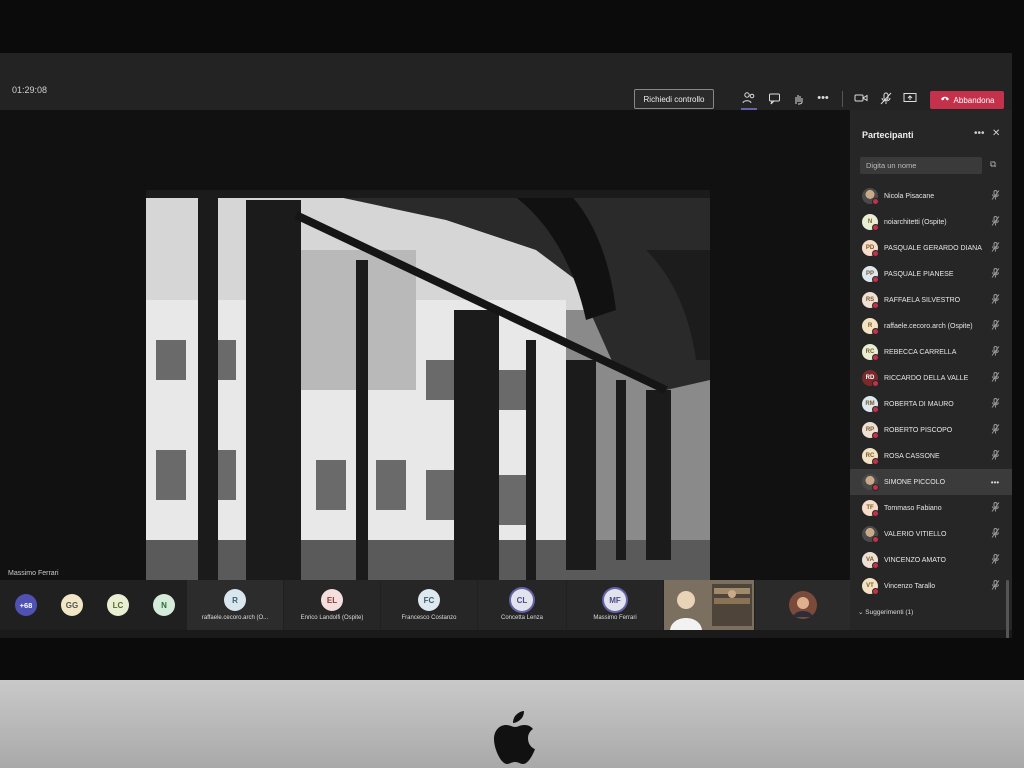 This screenshot has height=768, width=1024. Describe the element at coordinates (921, 165) in the screenshot. I see `participant-search-input` at that location.